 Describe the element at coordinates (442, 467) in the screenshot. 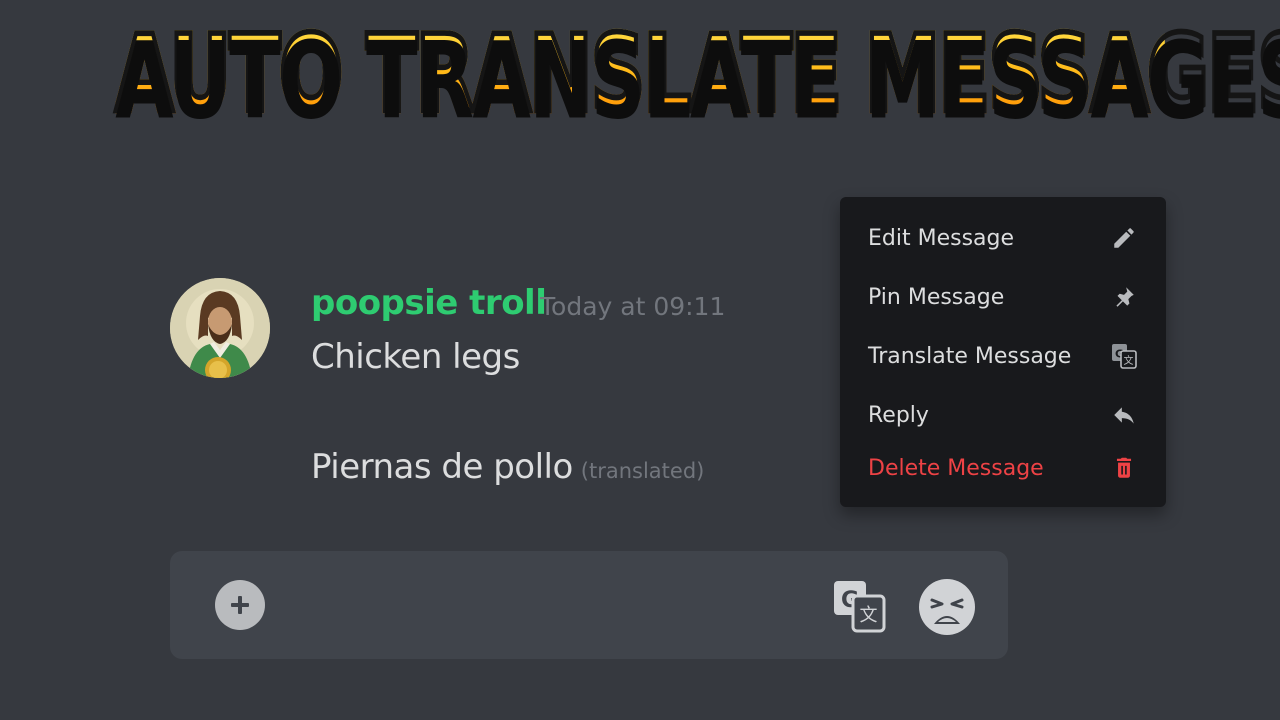

I see `translated-message-text: Piernas de pollo` at that location.